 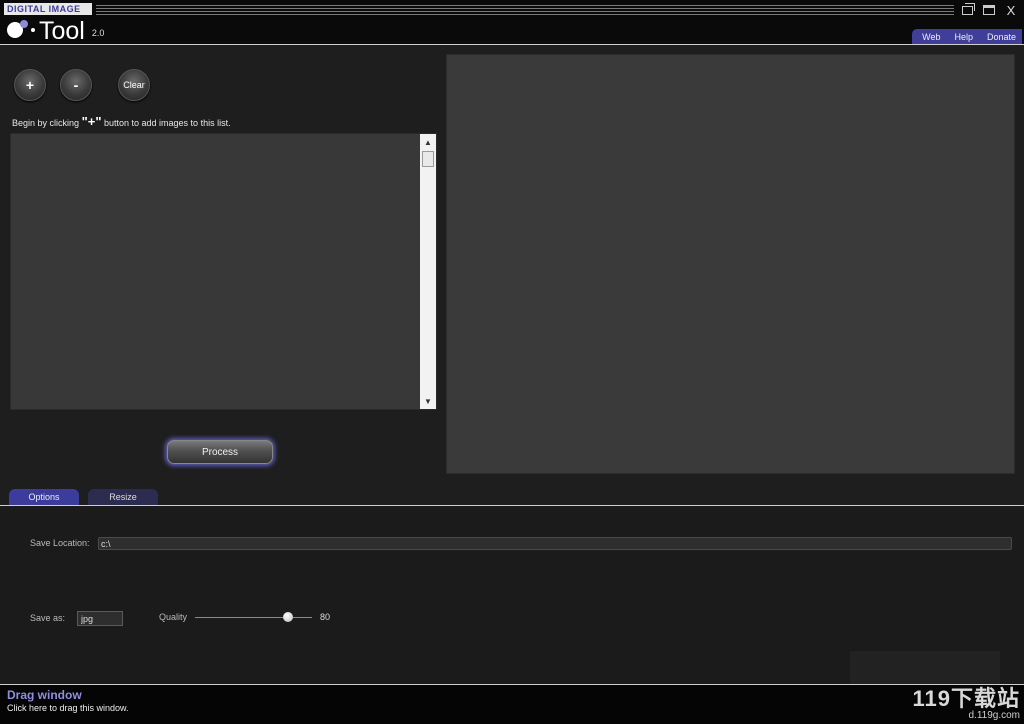 What do you see at coordinates (1011, 10) in the screenshot?
I see `close-button: X` at bounding box center [1011, 10].